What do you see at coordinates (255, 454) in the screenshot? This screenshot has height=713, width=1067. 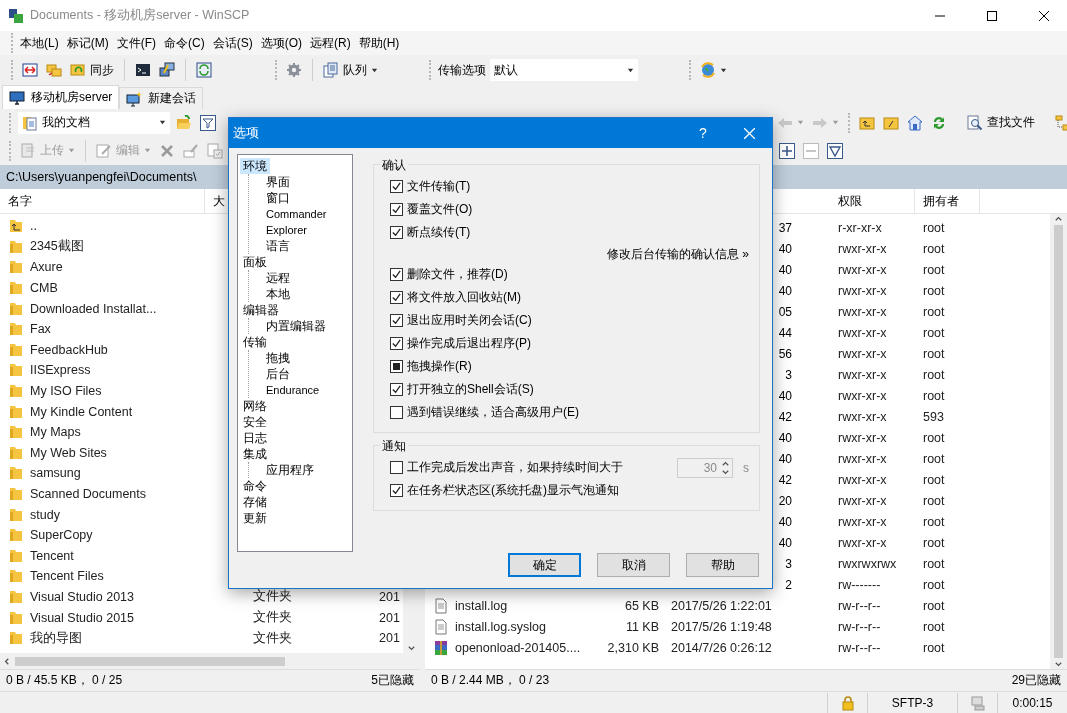 I see `tree-item: 集成` at bounding box center [255, 454].